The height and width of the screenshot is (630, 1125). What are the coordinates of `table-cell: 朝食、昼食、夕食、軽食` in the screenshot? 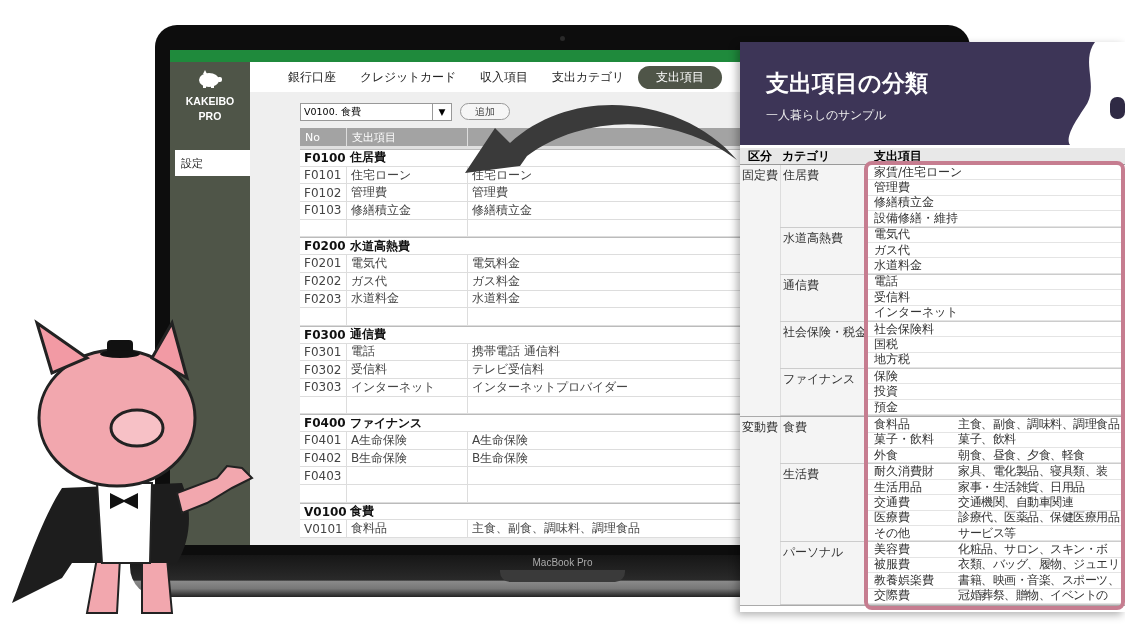 It's located at (1021, 454).